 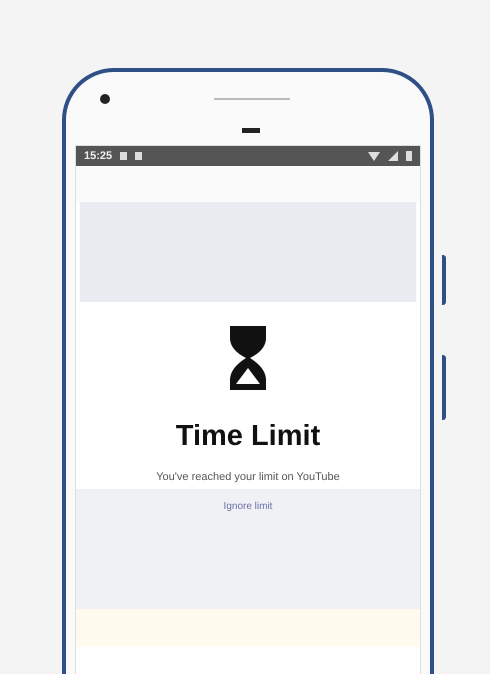 I want to click on wifi-icon, so click(x=374, y=156).